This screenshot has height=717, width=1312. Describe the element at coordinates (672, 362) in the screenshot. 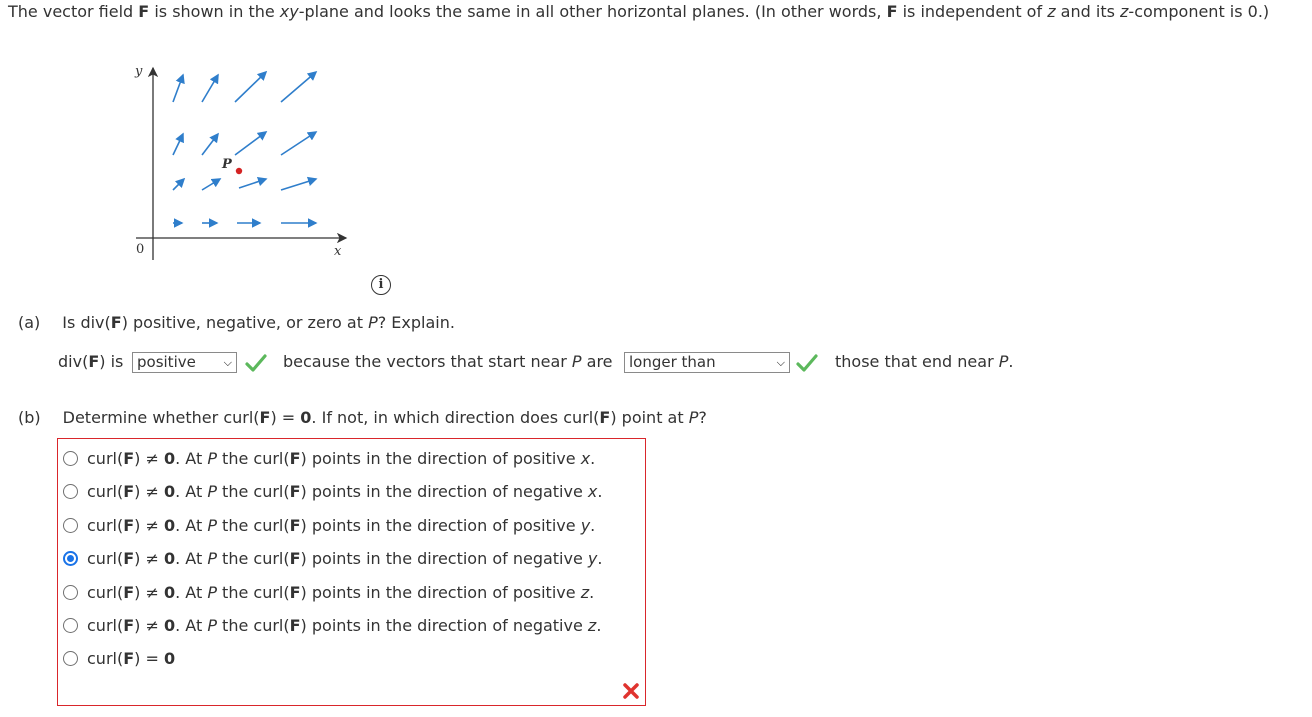

I see `length-compare-select-value: longer than` at that location.